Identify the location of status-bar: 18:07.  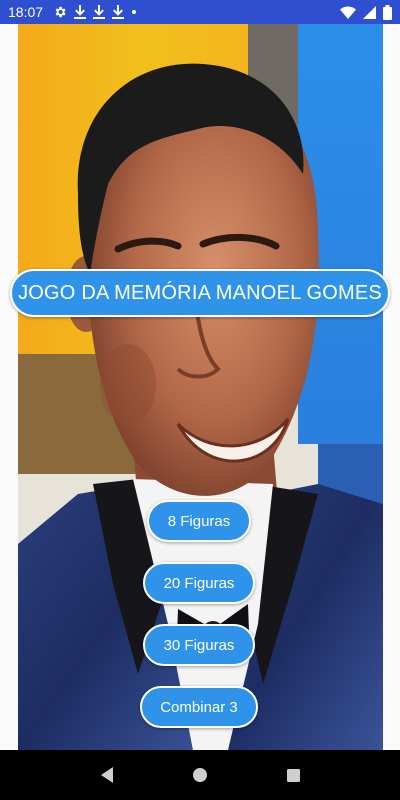
(200, 12).